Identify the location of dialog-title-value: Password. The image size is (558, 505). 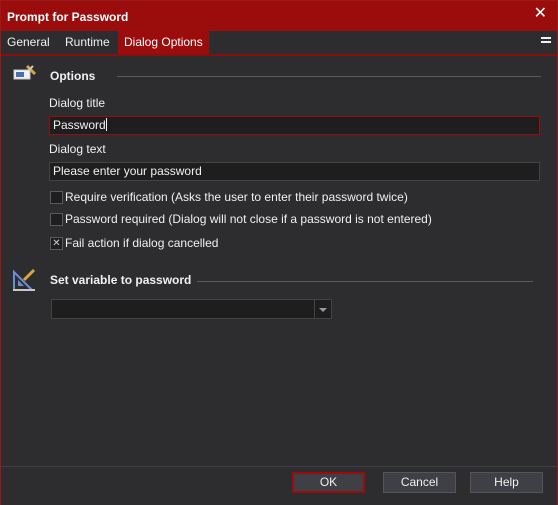
(79, 125).